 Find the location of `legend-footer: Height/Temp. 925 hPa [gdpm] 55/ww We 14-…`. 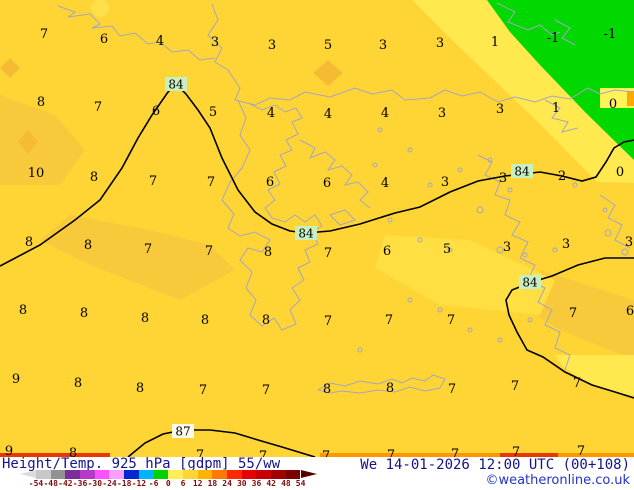

legend-footer: Height/Temp. 925 hPa [gdpm] 55/ww We 14-… is located at coordinates (317, 473).